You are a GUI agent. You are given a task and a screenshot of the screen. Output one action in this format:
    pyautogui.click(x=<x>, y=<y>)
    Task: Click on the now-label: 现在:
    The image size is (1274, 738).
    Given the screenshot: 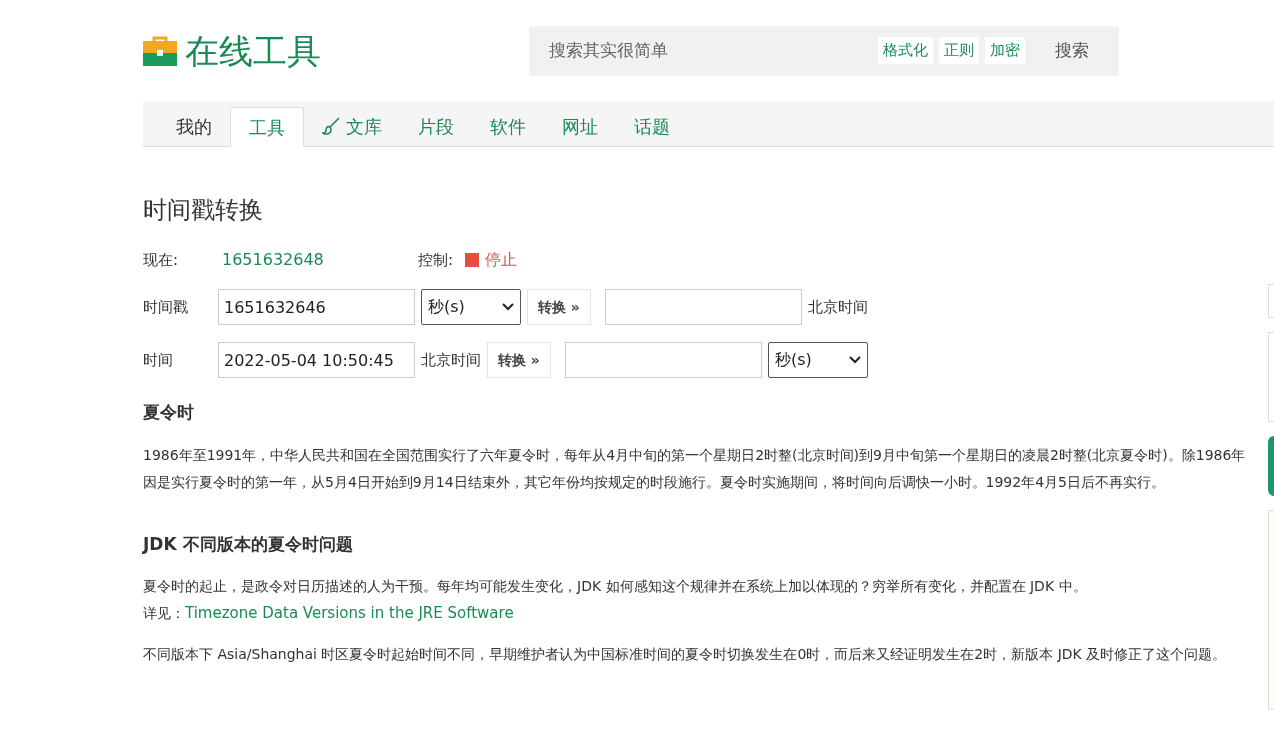 What is the action you would take?
    pyautogui.click(x=161, y=260)
    